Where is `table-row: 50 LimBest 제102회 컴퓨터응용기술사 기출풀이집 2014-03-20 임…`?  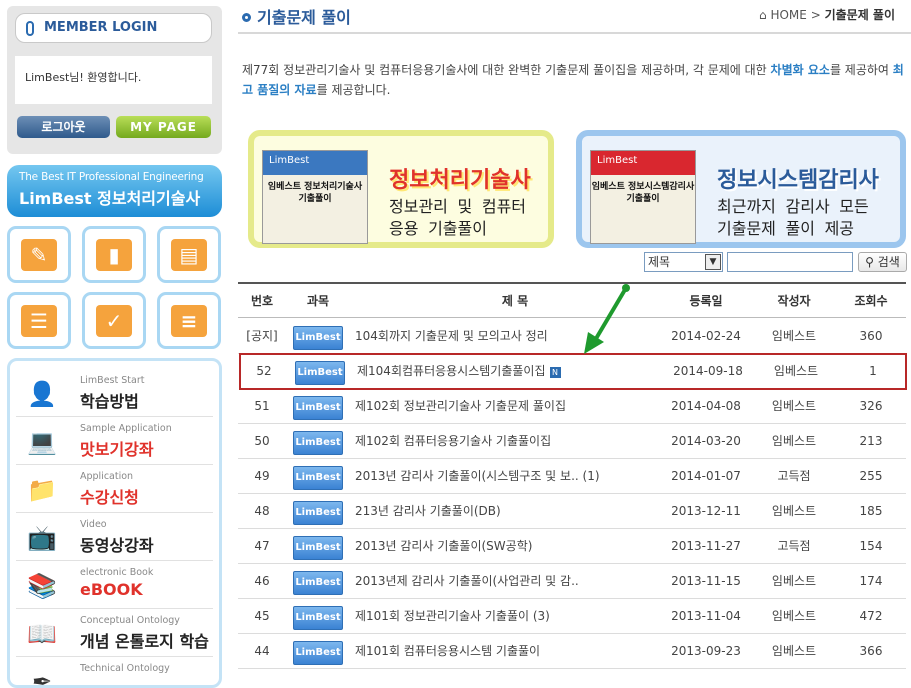
table-row: 50 LimBest 제102회 컴퓨터응용기술사 기출풀이집 2014-03-20 임… is located at coordinates (572, 441).